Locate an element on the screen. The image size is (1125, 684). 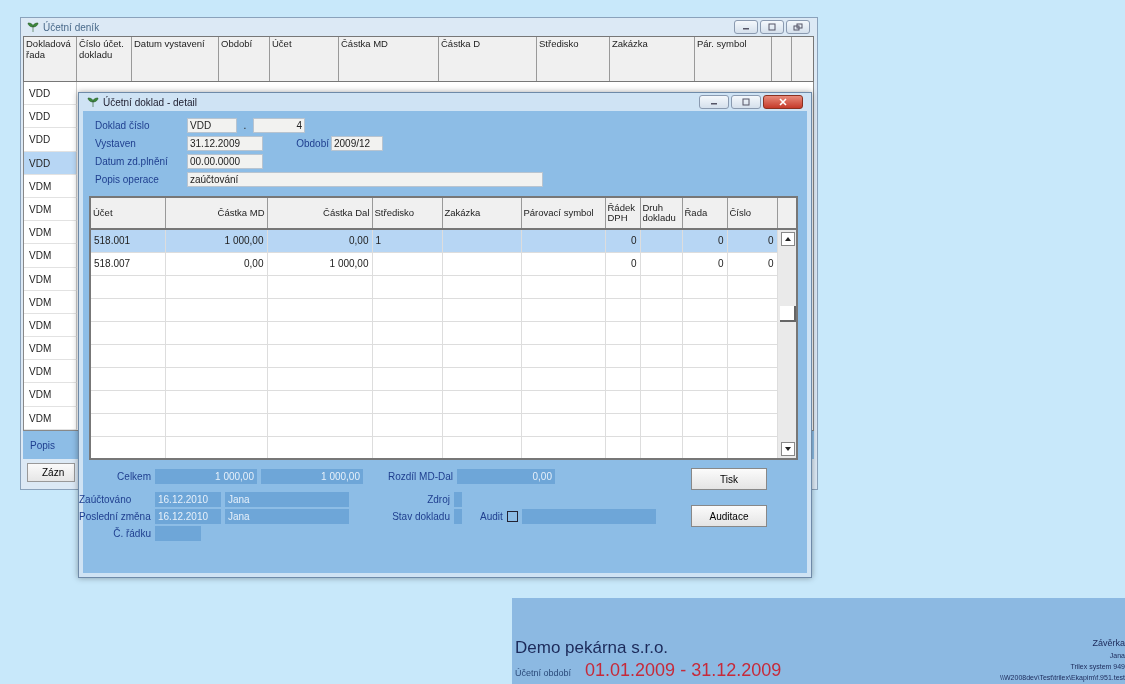
period-label: Účetní období is located at coordinates (543, 673).